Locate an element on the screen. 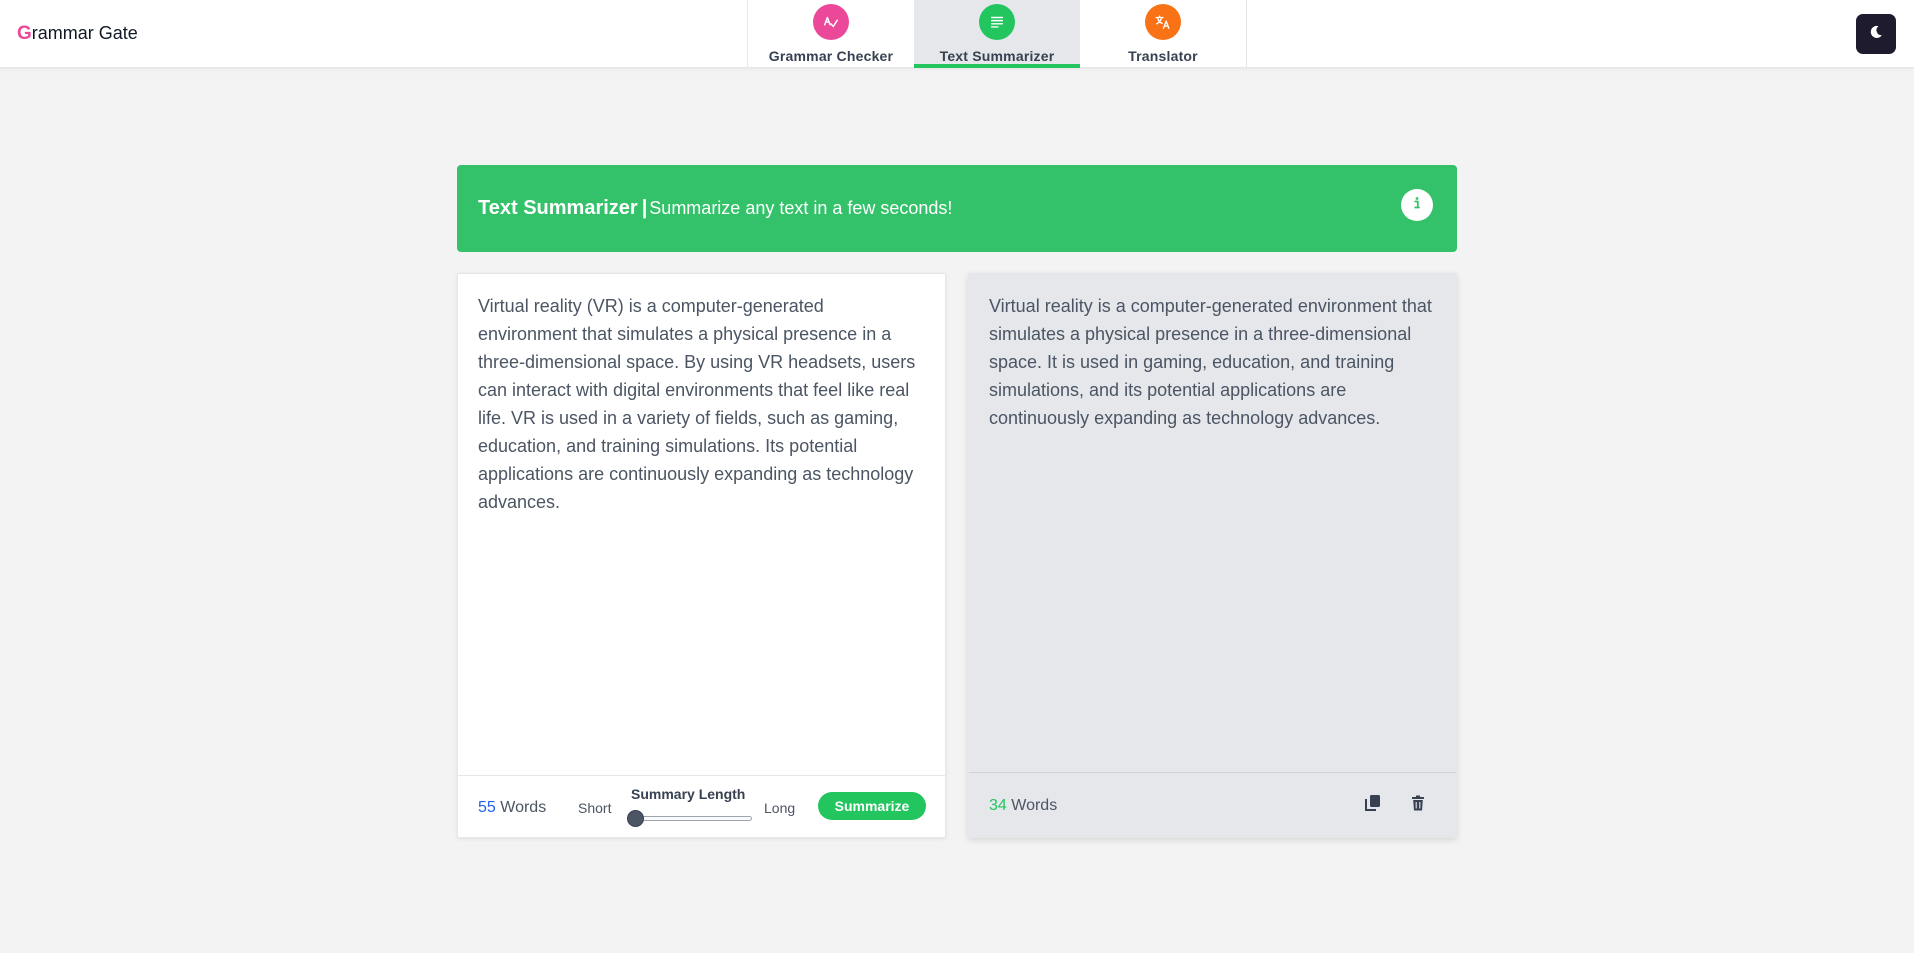 The height and width of the screenshot is (953, 1914). delete-button is located at coordinates (1418, 805).